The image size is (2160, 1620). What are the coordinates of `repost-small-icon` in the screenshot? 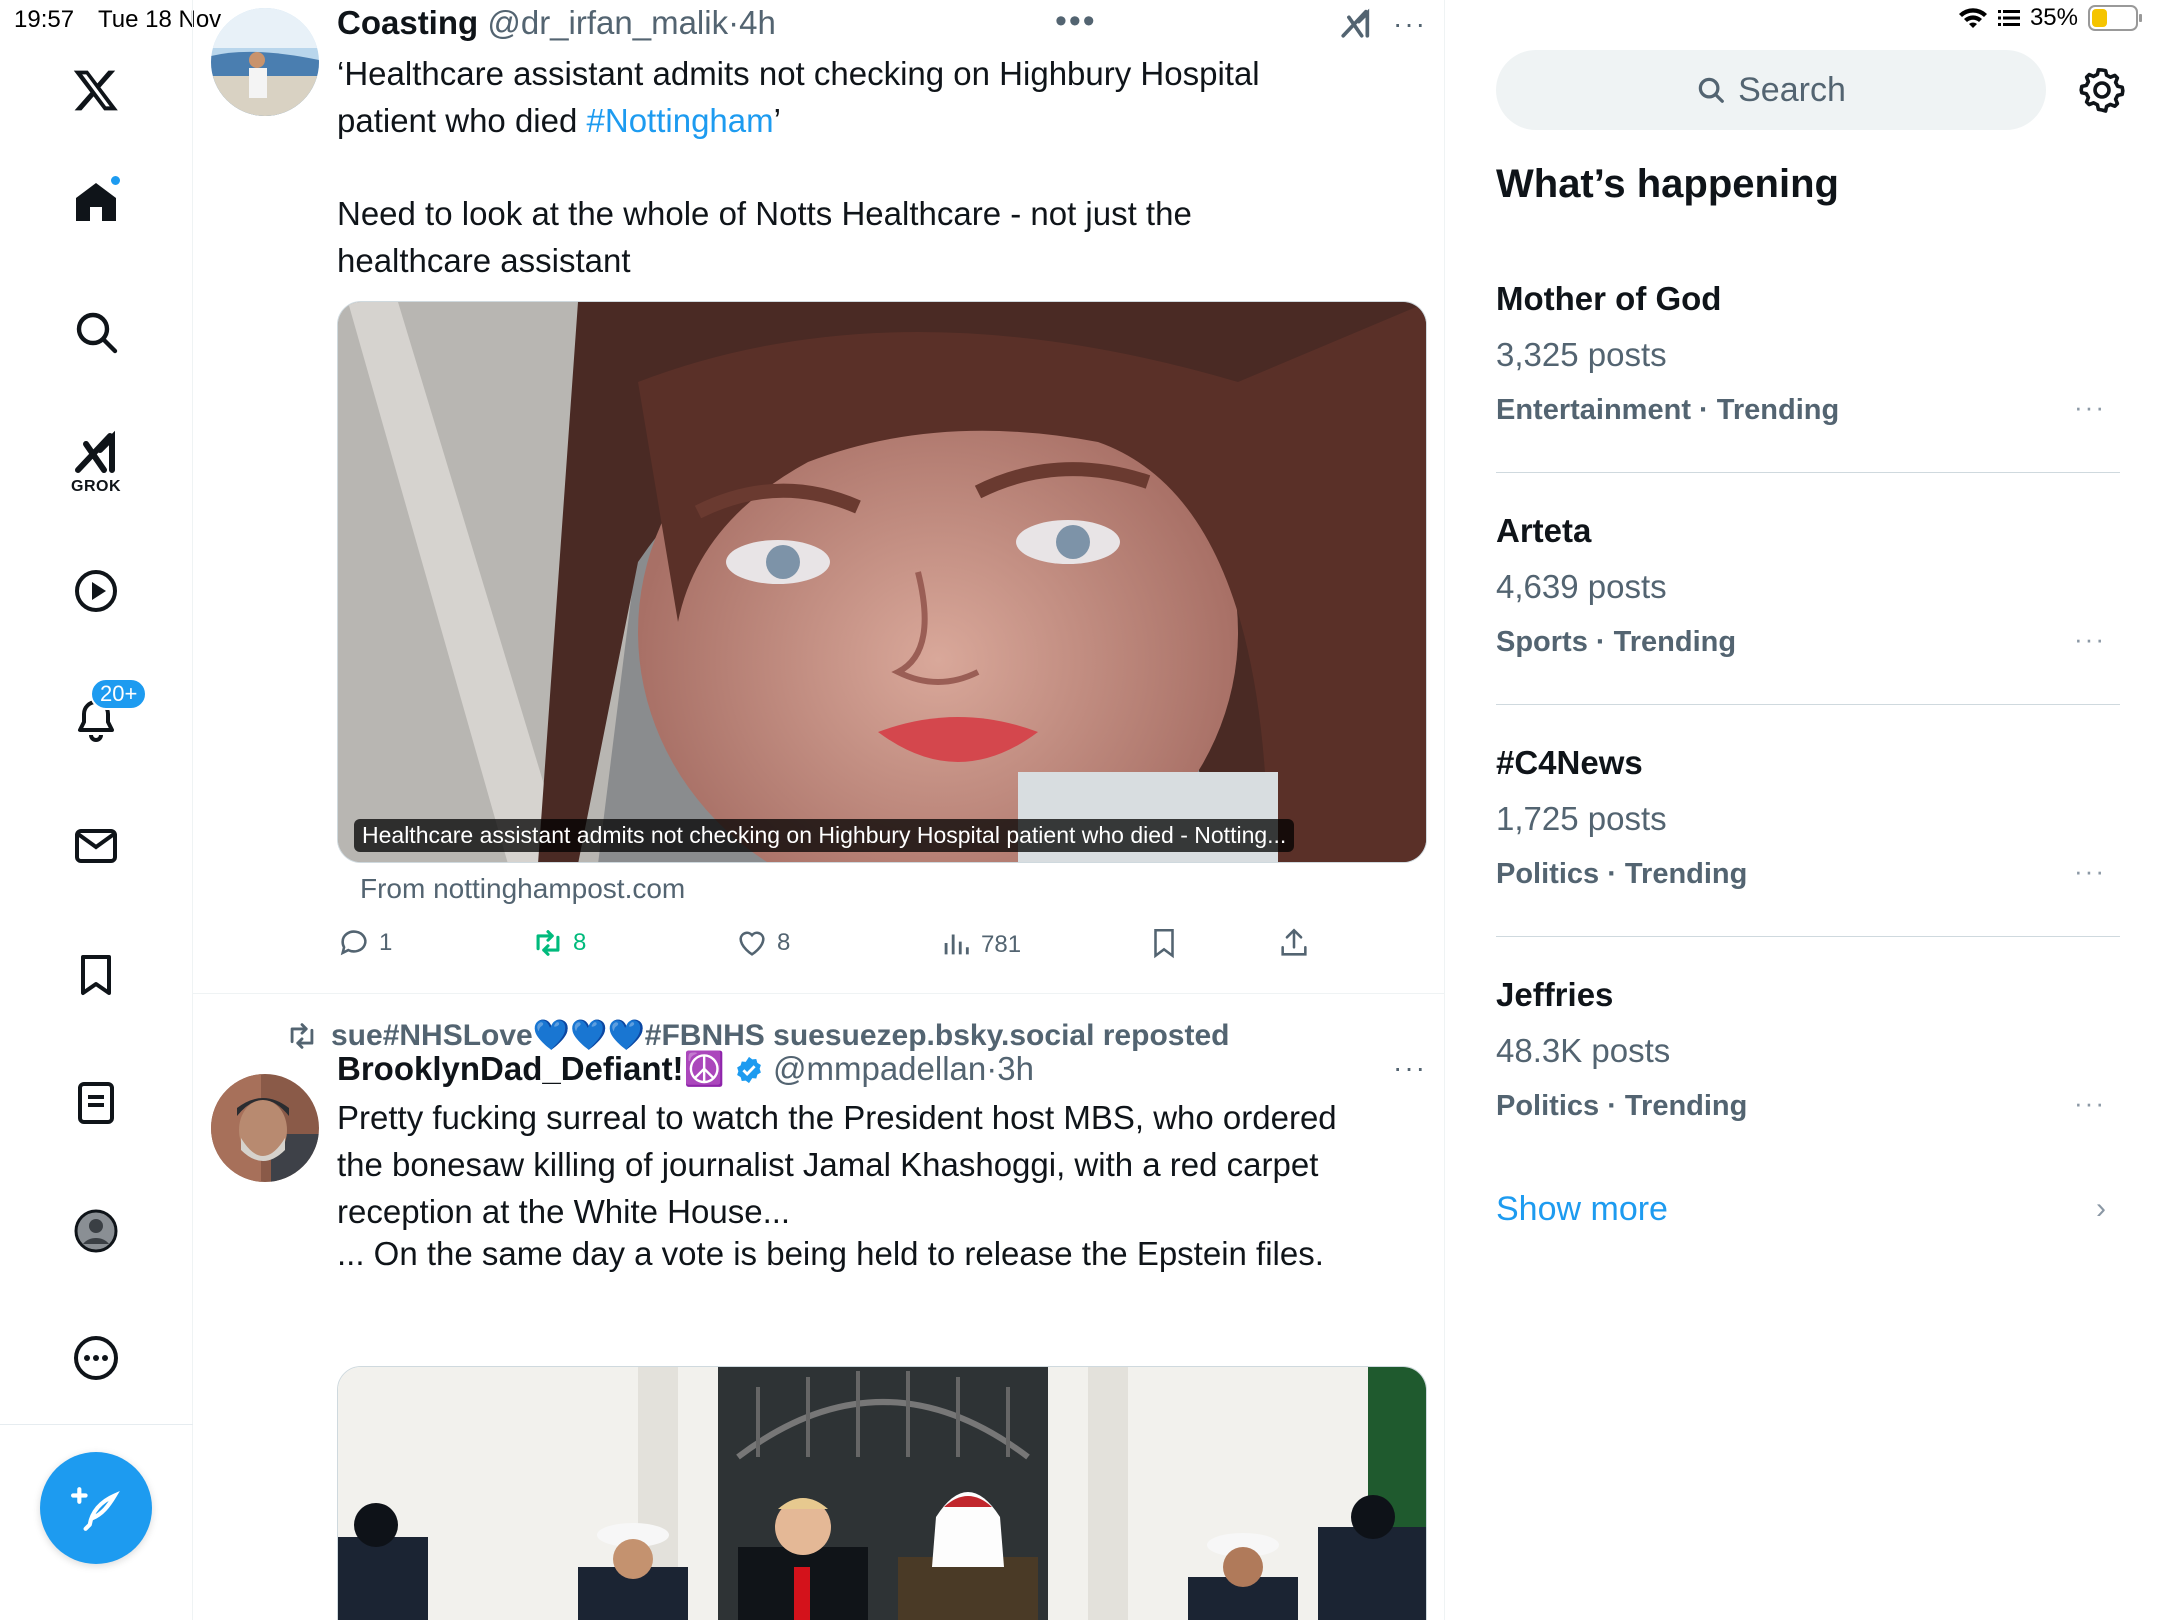 It's located at (302, 1035).